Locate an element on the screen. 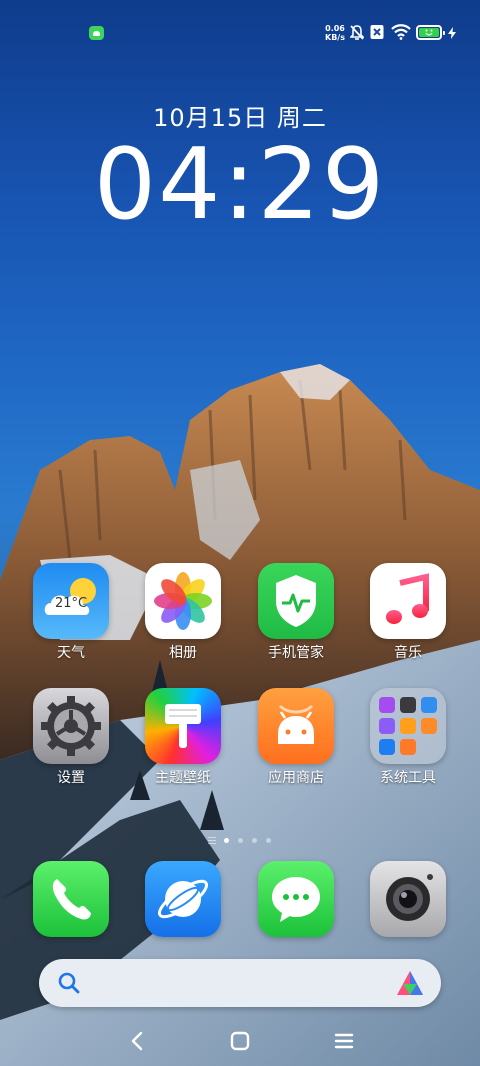  app-security: 手机管家 is located at coordinates (296, 612).